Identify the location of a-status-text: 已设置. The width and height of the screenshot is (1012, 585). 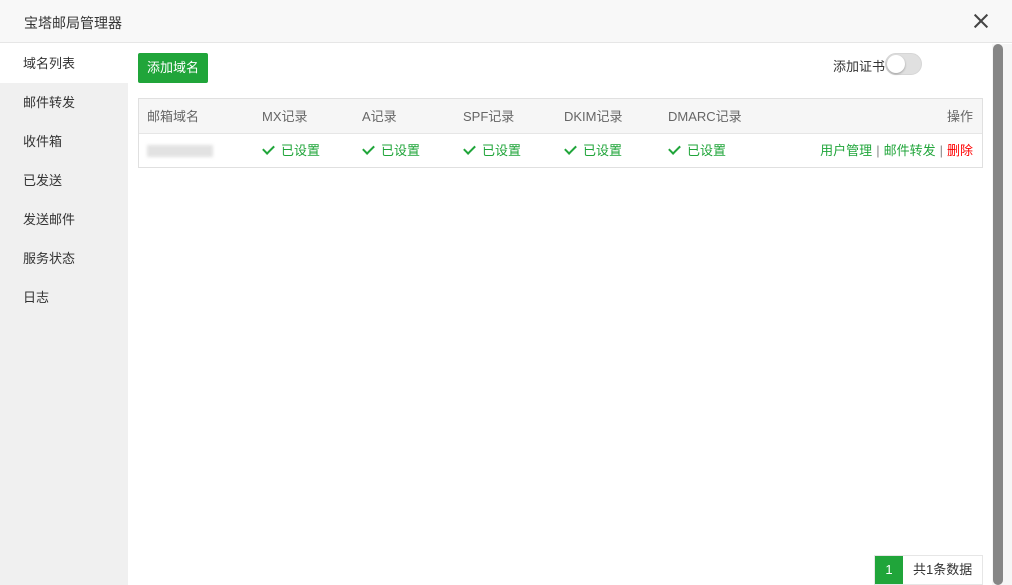
(401, 150).